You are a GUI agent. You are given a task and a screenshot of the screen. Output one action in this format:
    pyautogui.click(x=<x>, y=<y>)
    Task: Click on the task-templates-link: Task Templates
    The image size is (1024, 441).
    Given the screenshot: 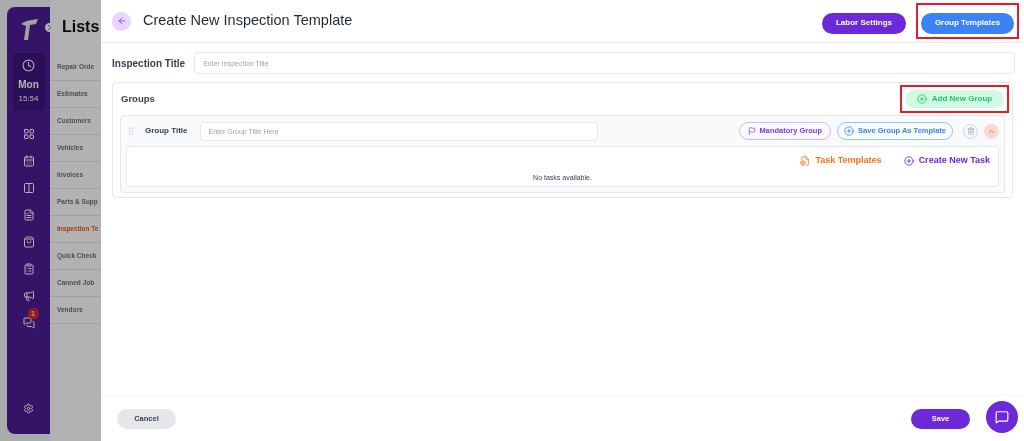 What is the action you would take?
    pyautogui.click(x=841, y=161)
    